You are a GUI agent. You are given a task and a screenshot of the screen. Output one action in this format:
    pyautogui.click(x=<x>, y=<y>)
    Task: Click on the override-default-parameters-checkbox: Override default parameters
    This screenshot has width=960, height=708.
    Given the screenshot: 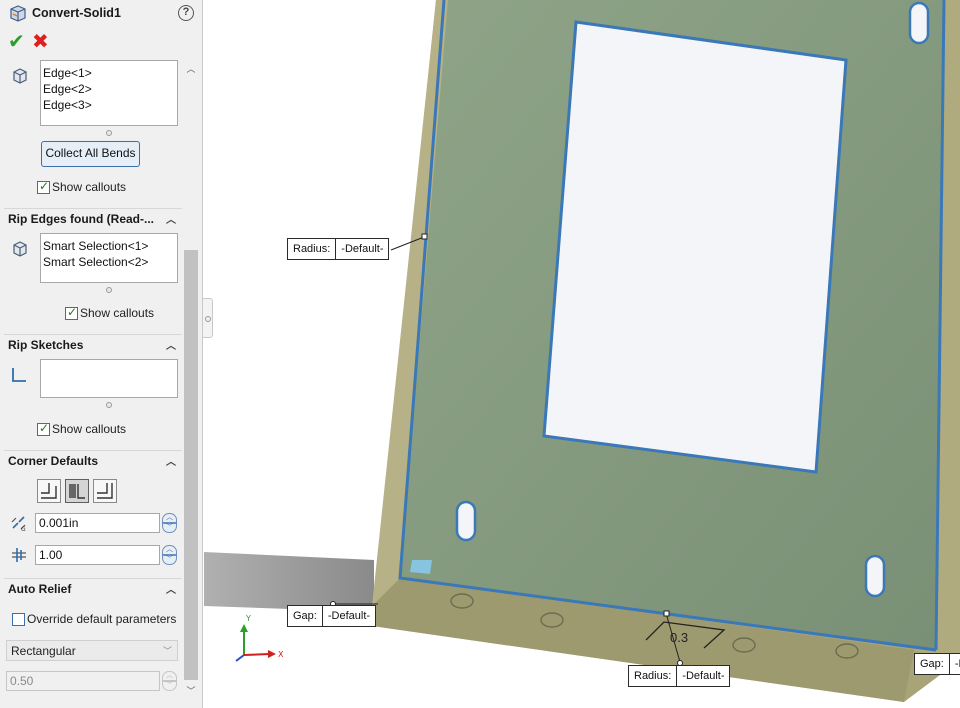 What is the action you would take?
    pyautogui.click(x=96, y=620)
    